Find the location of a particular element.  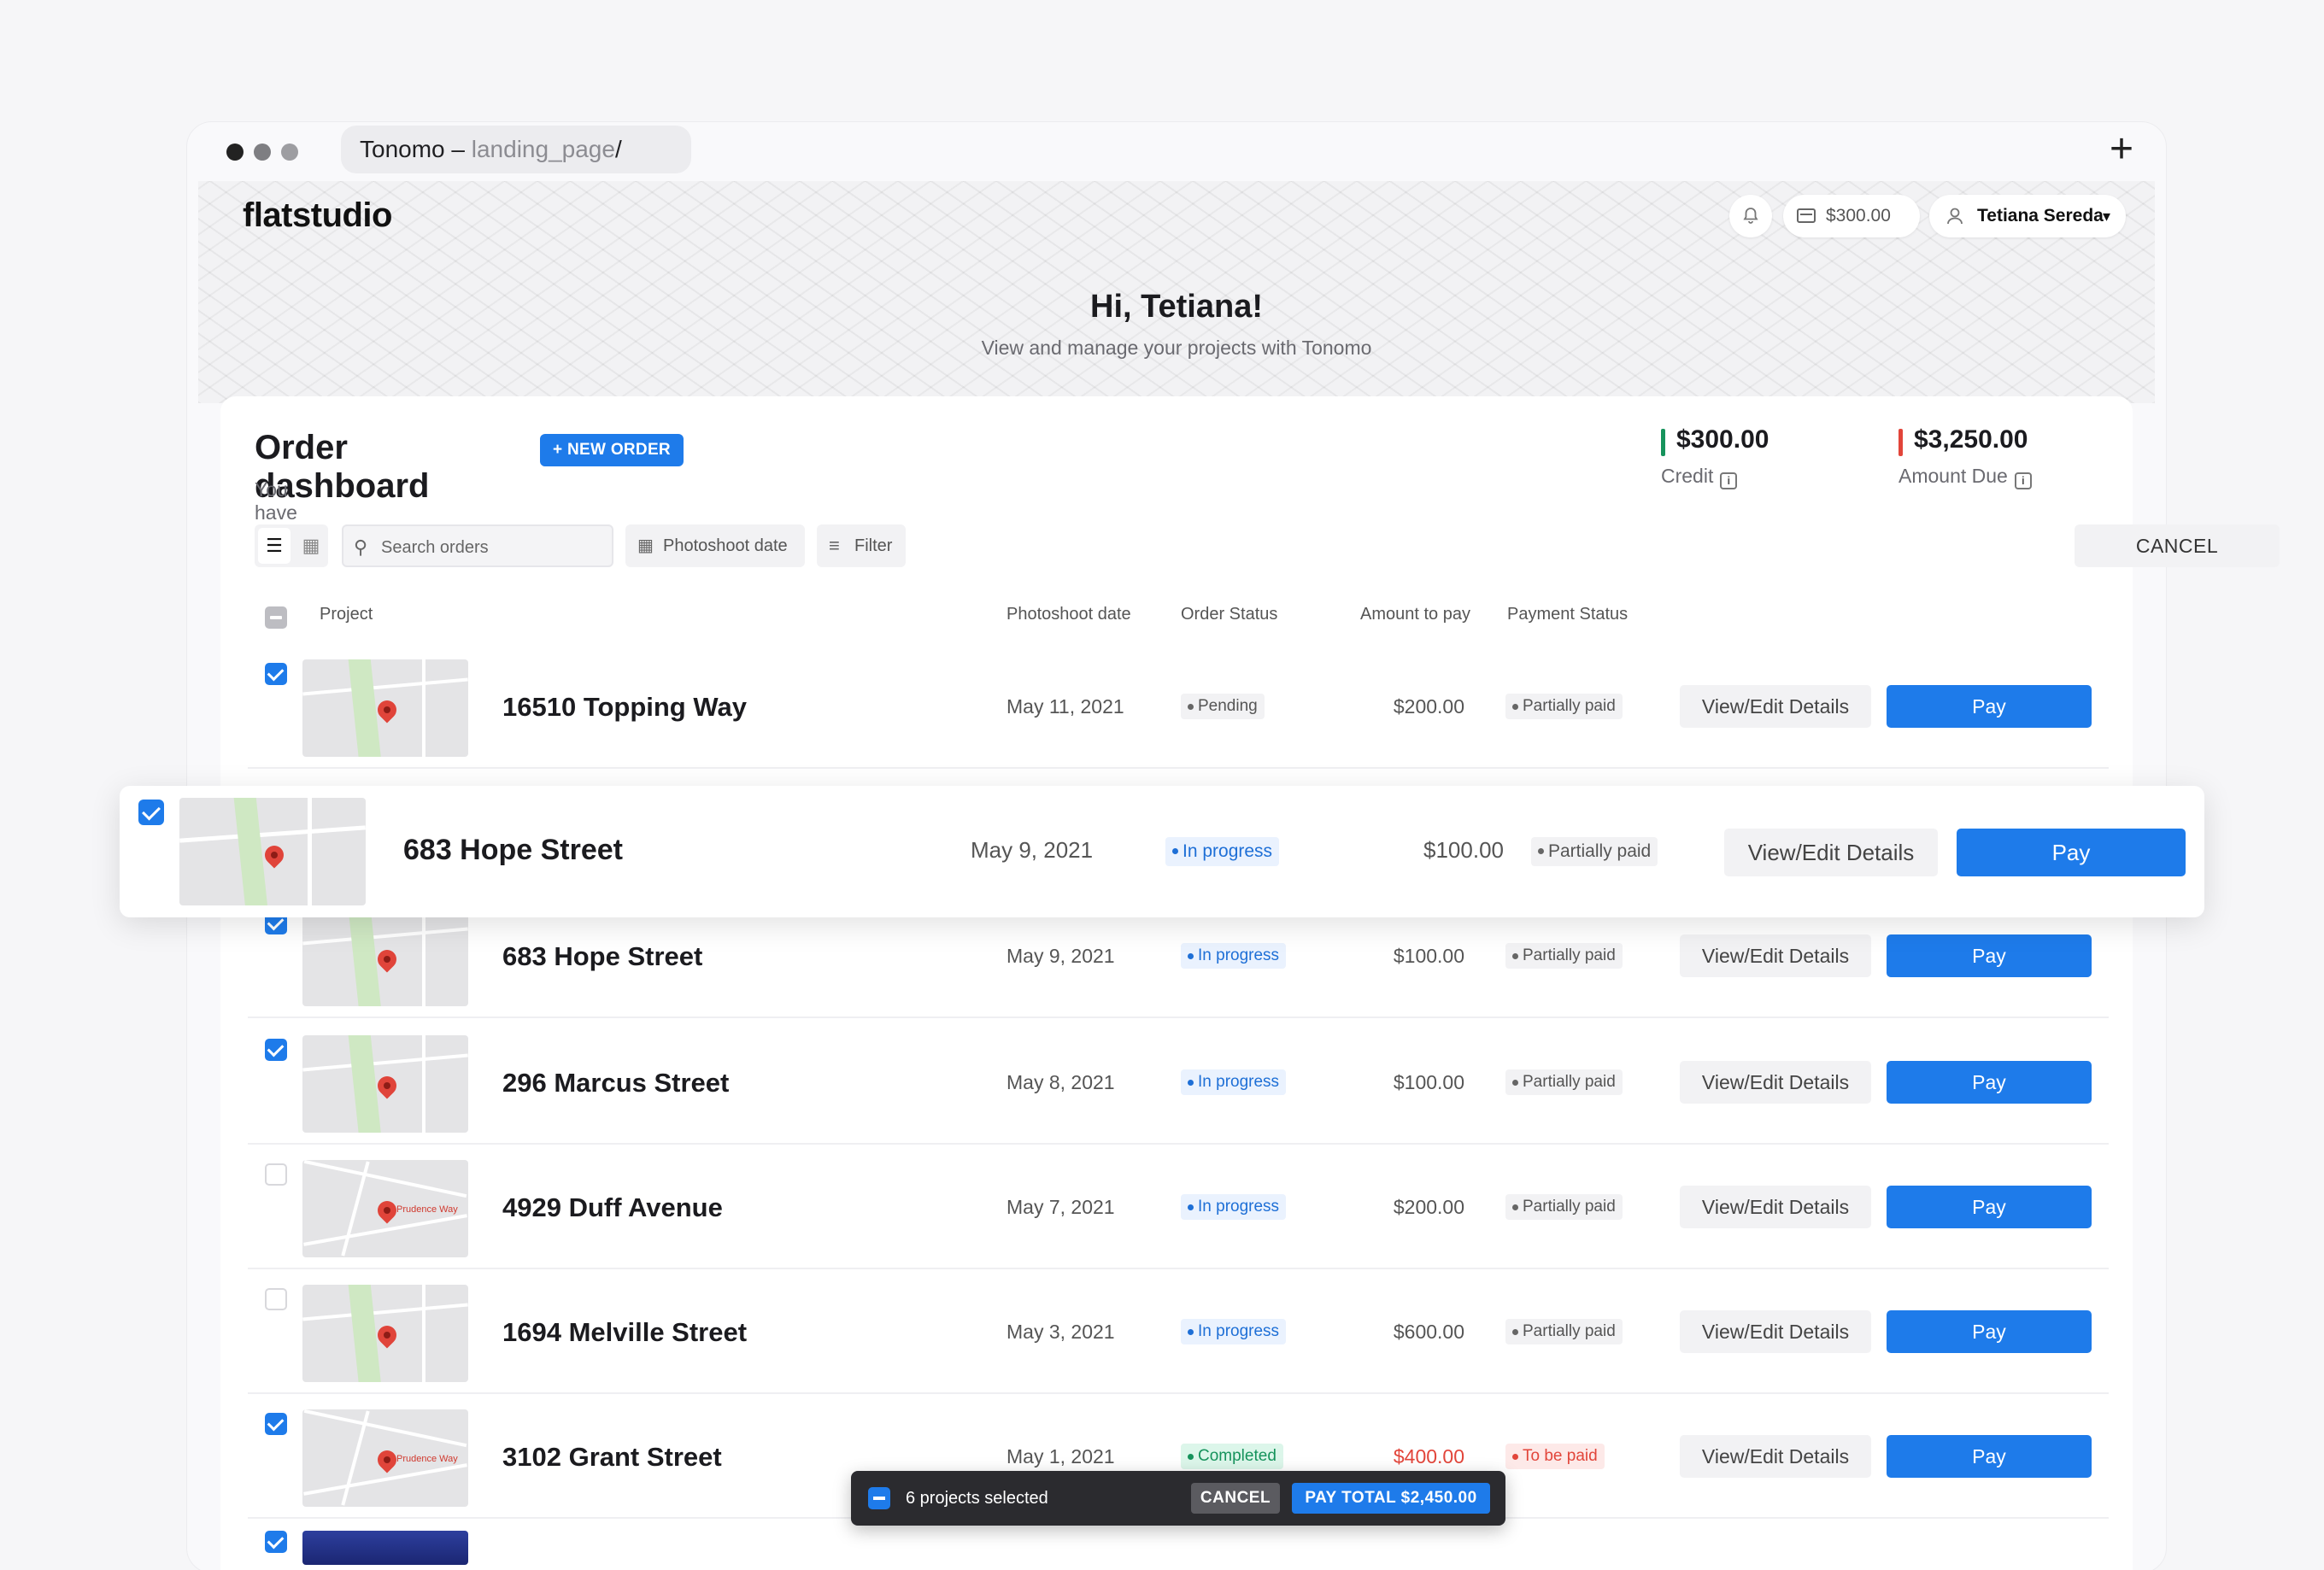

list-view-icon: ☰ is located at coordinates (274, 546).